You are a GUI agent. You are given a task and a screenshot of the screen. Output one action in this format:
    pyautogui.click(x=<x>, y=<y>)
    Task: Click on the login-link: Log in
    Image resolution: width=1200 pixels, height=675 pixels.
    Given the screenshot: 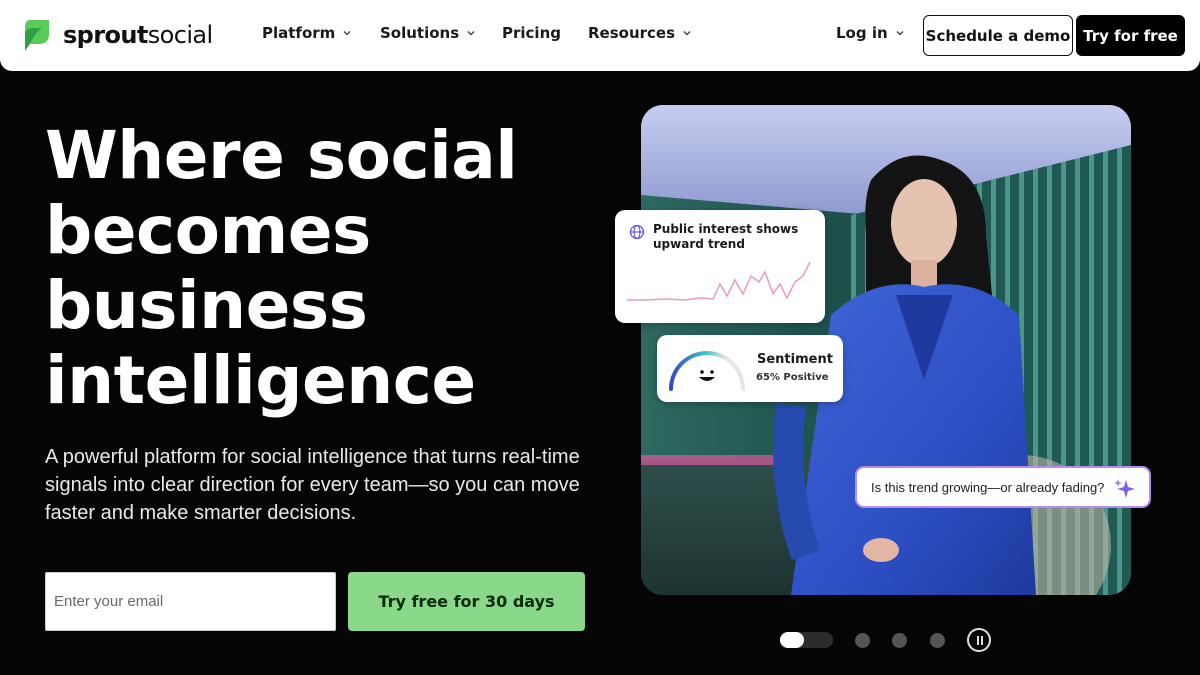 What is the action you would take?
    pyautogui.click(x=871, y=33)
    